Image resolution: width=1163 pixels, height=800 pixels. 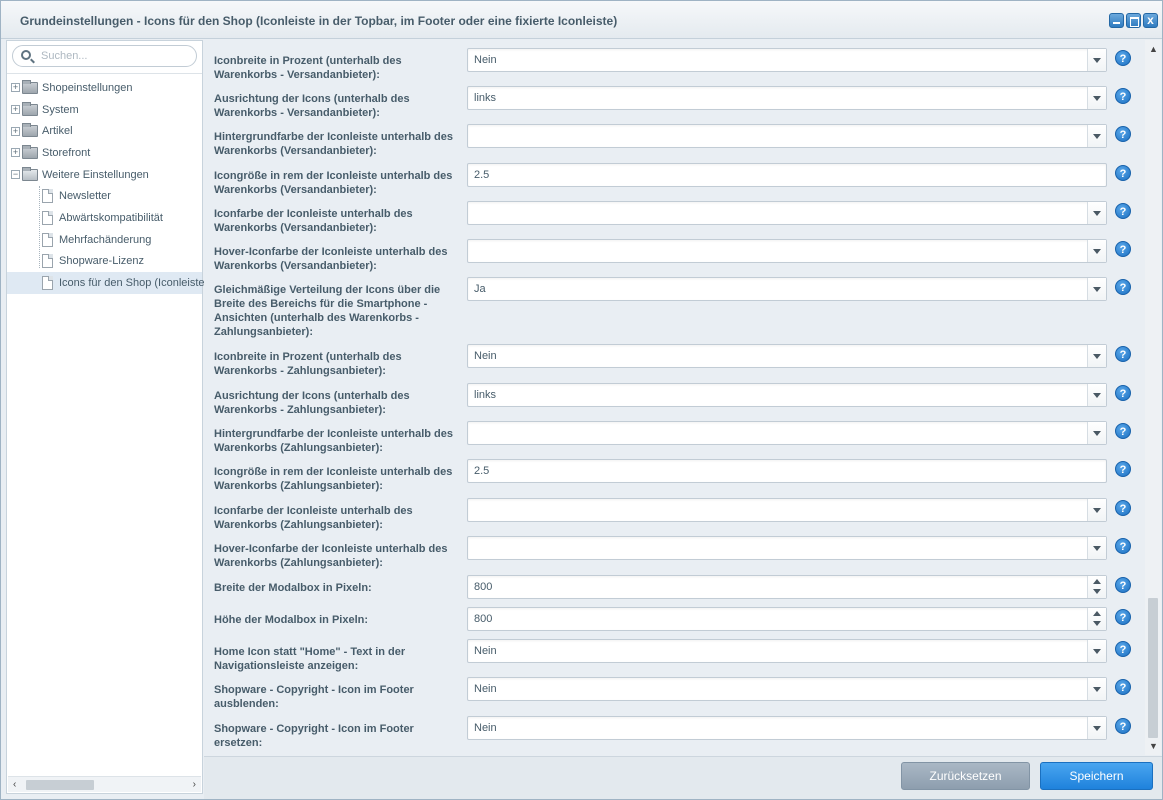 I want to click on divider, so click(x=104, y=73).